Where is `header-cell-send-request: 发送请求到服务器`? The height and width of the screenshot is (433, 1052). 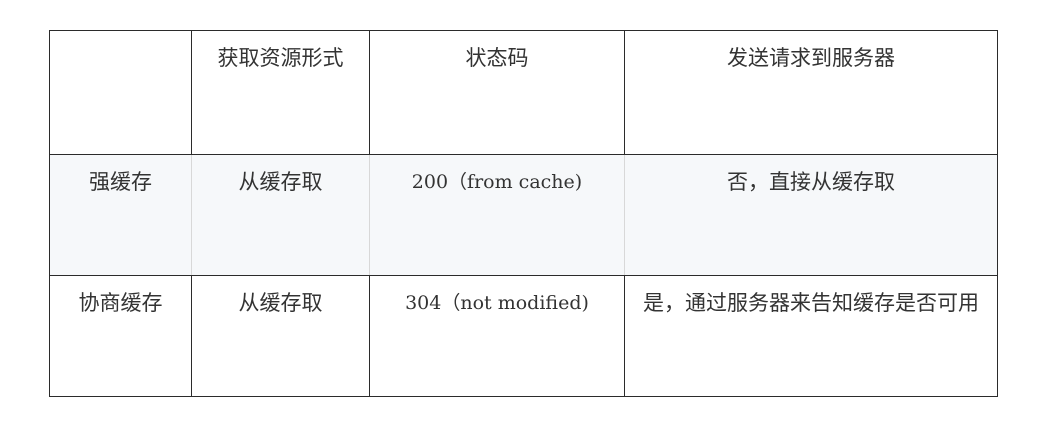
header-cell-send-request: 发送请求到服务器 is located at coordinates (811, 92).